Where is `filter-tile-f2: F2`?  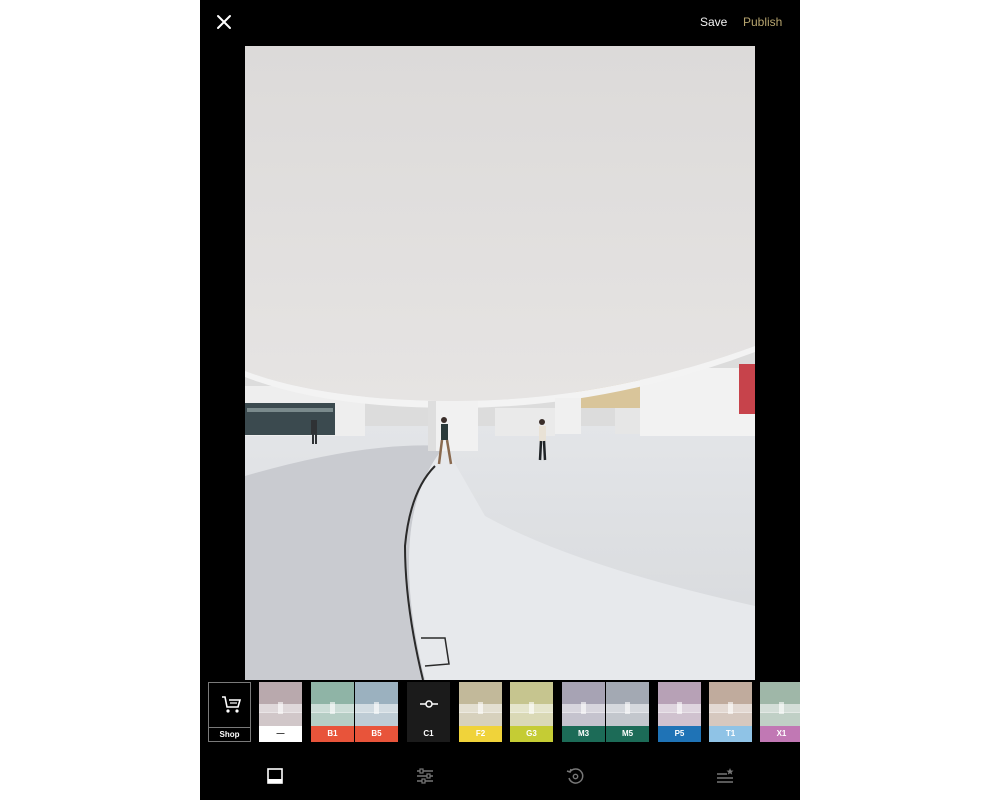 filter-tile-f2: F2 is located at coordinates (480, 712).